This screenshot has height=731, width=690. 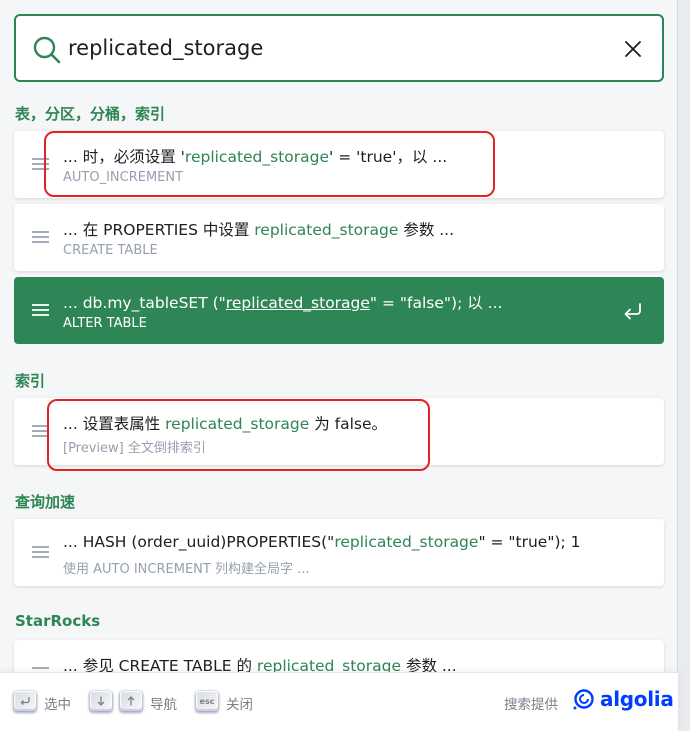 What do you see at coordinates (583, 699) in the screenshot?
I see `algolia-logo-icon` at bounding box center [583, 699].